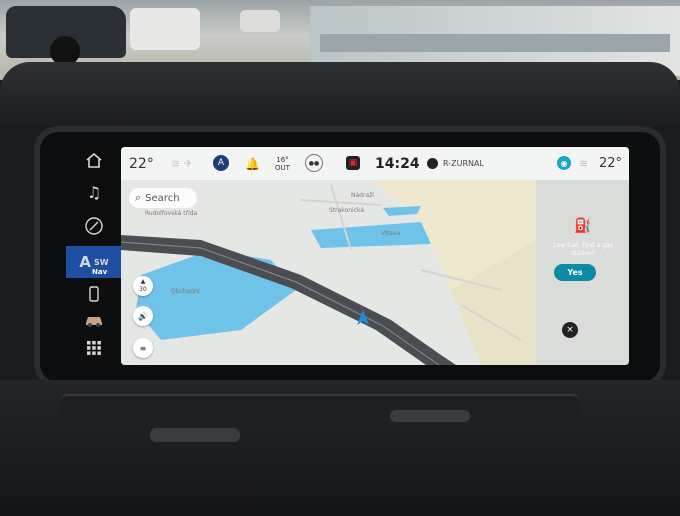 Image resolution: width=680 pixels, height=516 pixels. Describe the element at coordinates (143, 289) in the screenshot. I see `speed-limit-value: 30` at that location.